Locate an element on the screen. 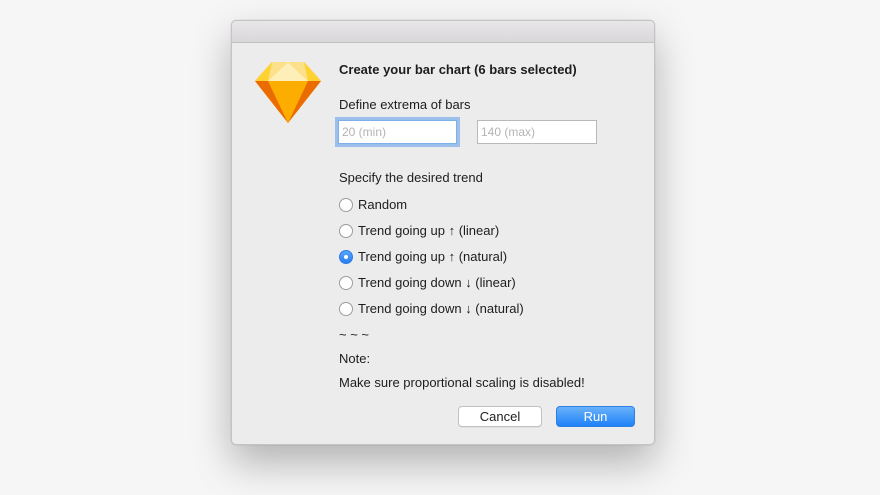 Image resolution: width=880 pixels, height=495 pixels. radio-button-selected is located at coordinates (346, 256).